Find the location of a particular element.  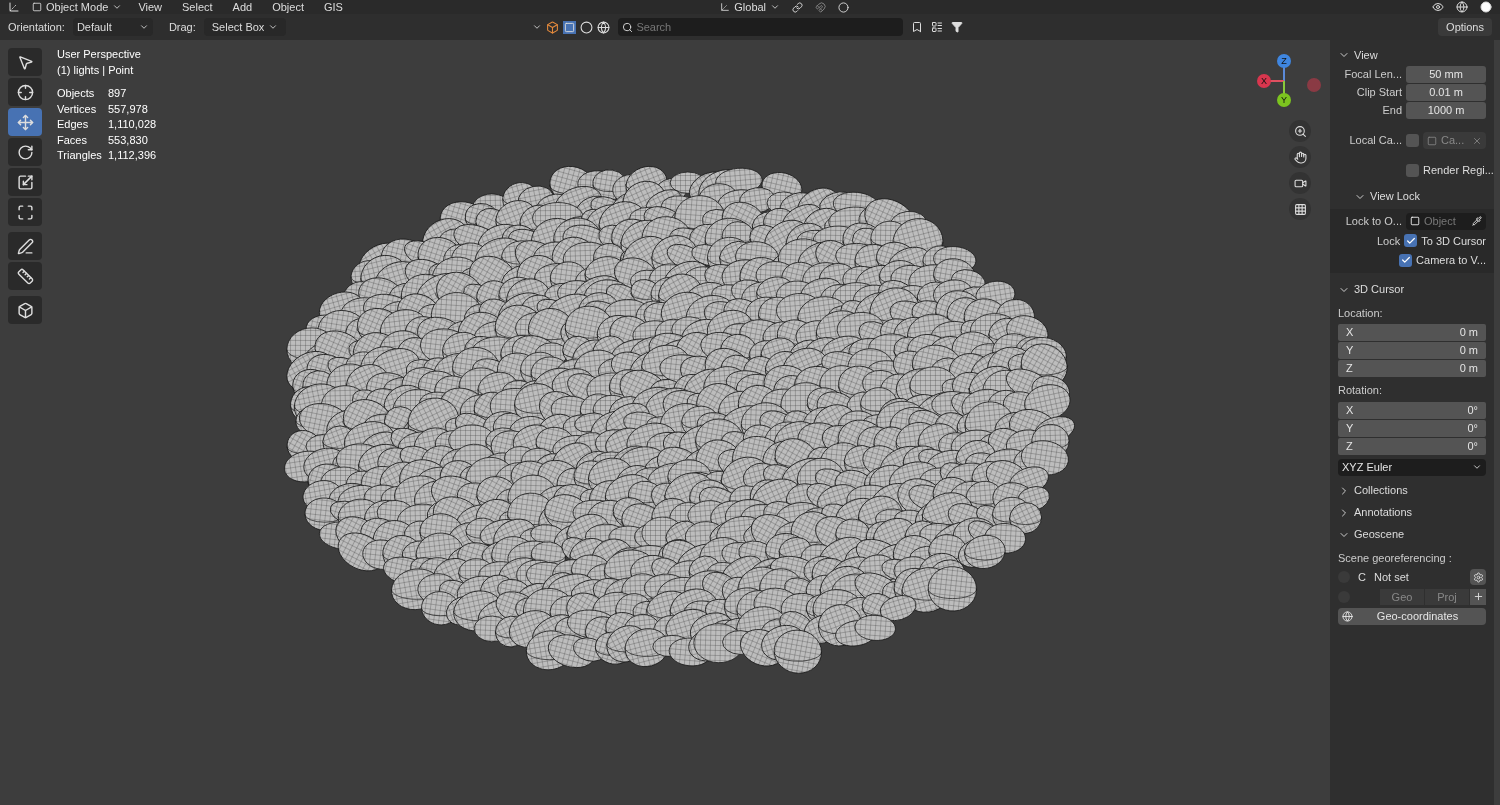

panel-header: Geoscene is located at coordinates (1412, 534).